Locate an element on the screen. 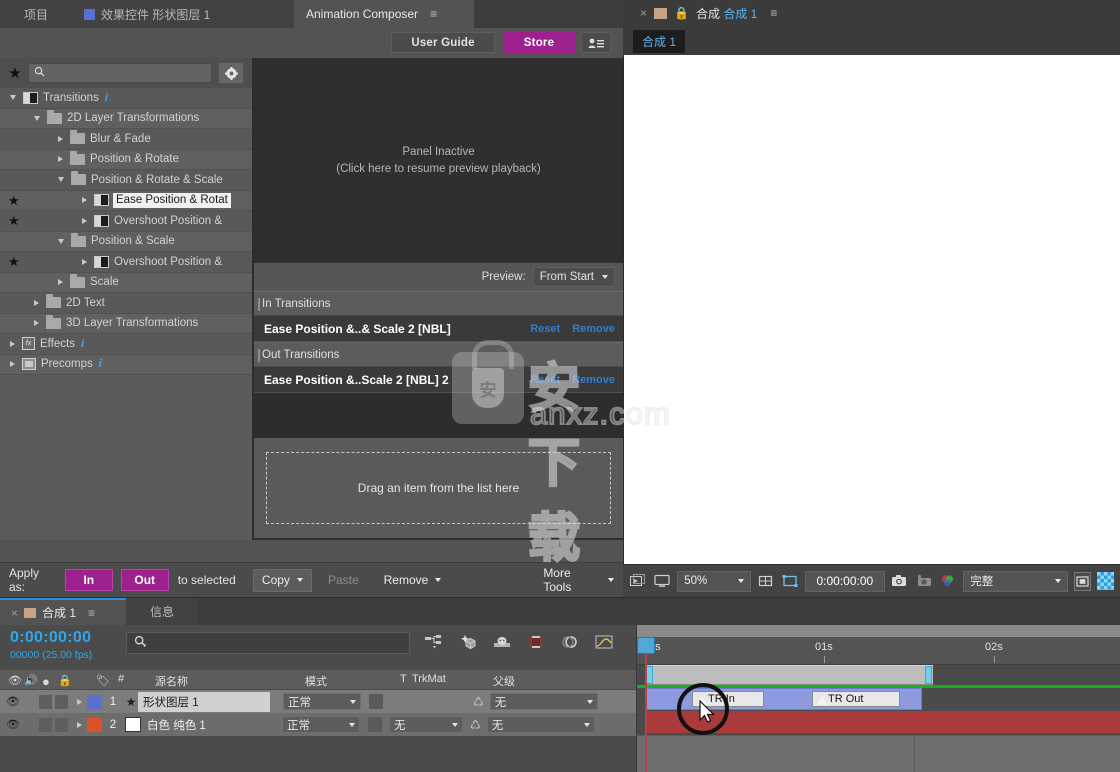 The width and height of the screenshot is (1120, 772). transition-dropzone: Drag an item from the list here is located at coordinates (438, 488).